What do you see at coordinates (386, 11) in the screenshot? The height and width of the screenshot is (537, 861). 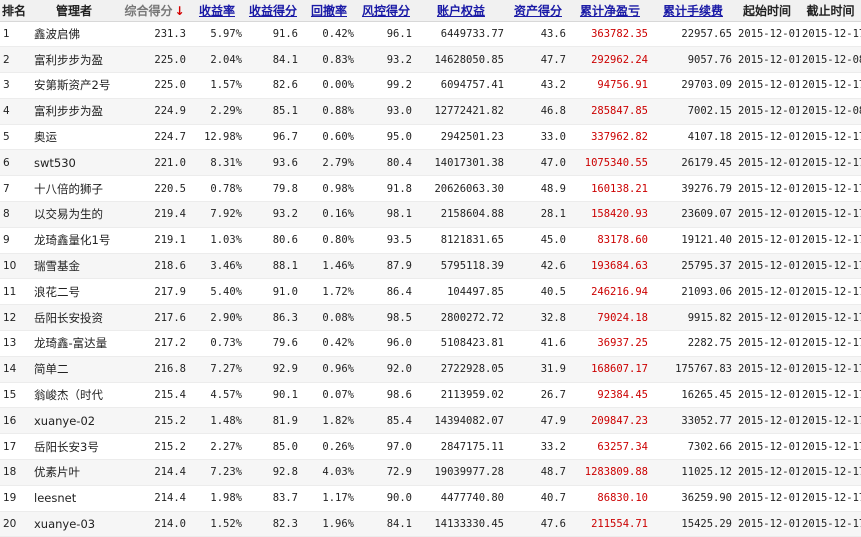 I see `header-risk-score: 风控得分` at bounding box center [386, 11].